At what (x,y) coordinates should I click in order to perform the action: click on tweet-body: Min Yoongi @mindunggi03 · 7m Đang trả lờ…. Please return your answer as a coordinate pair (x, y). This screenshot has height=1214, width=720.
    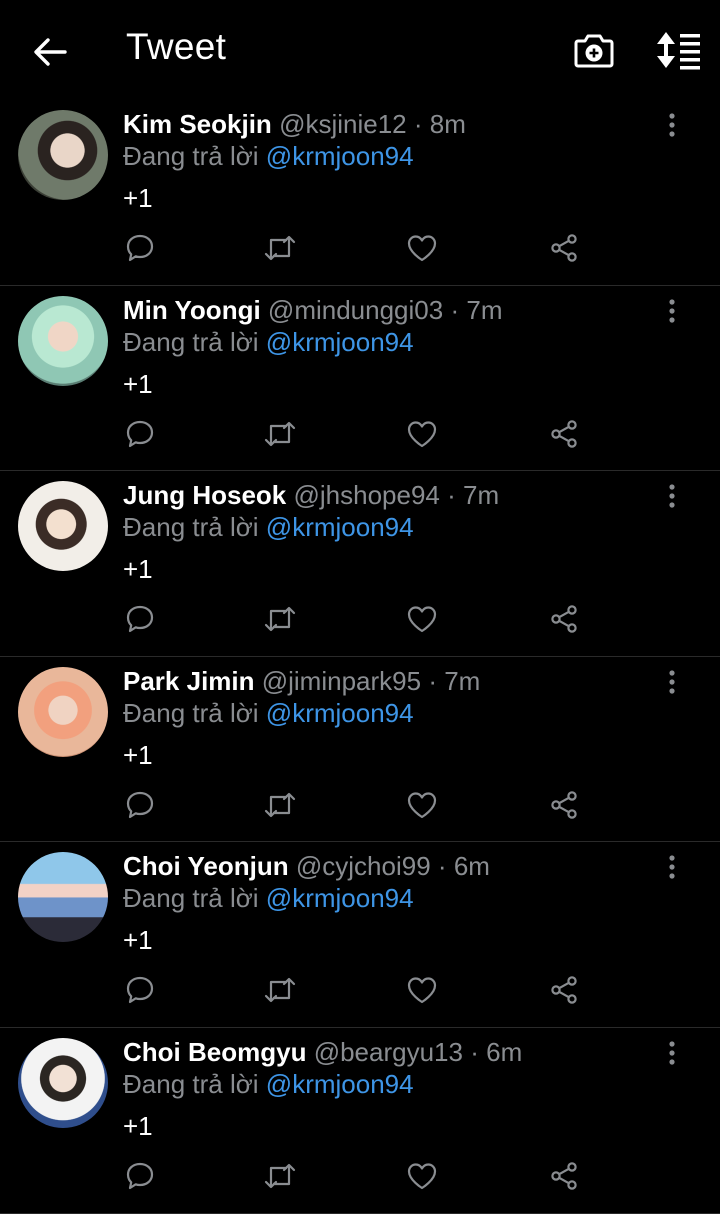
    Looking at the image, I should click on (391, 347).